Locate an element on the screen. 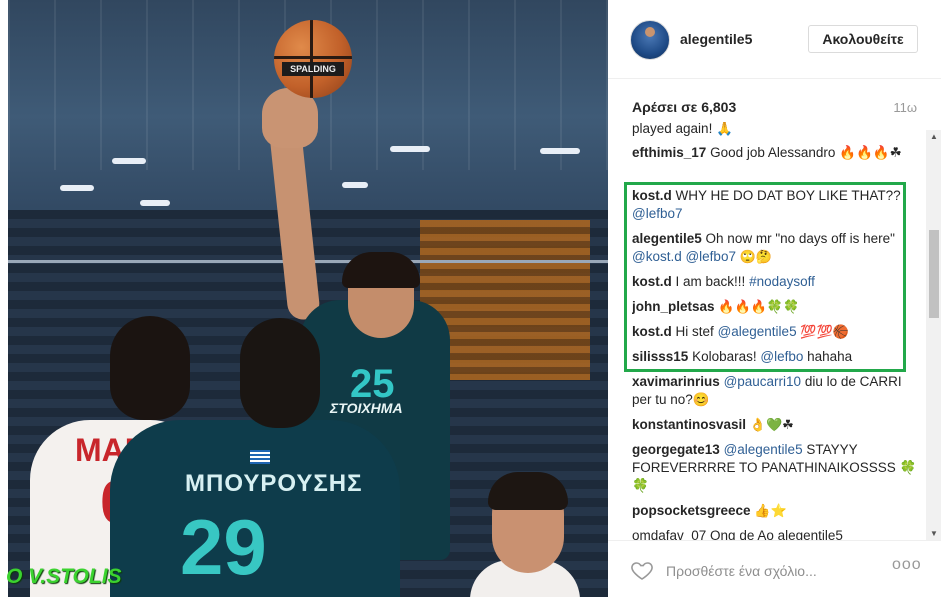  comment-footer: ooo is located at coordinates (774, 569).